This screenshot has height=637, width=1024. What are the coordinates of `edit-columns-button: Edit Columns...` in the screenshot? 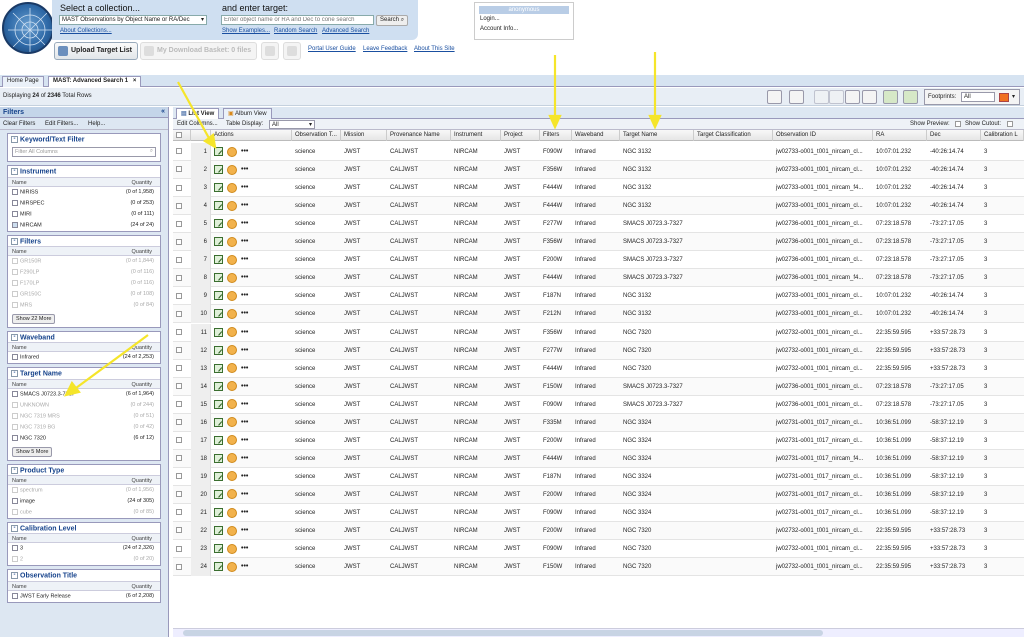 It's located at (197, 124).